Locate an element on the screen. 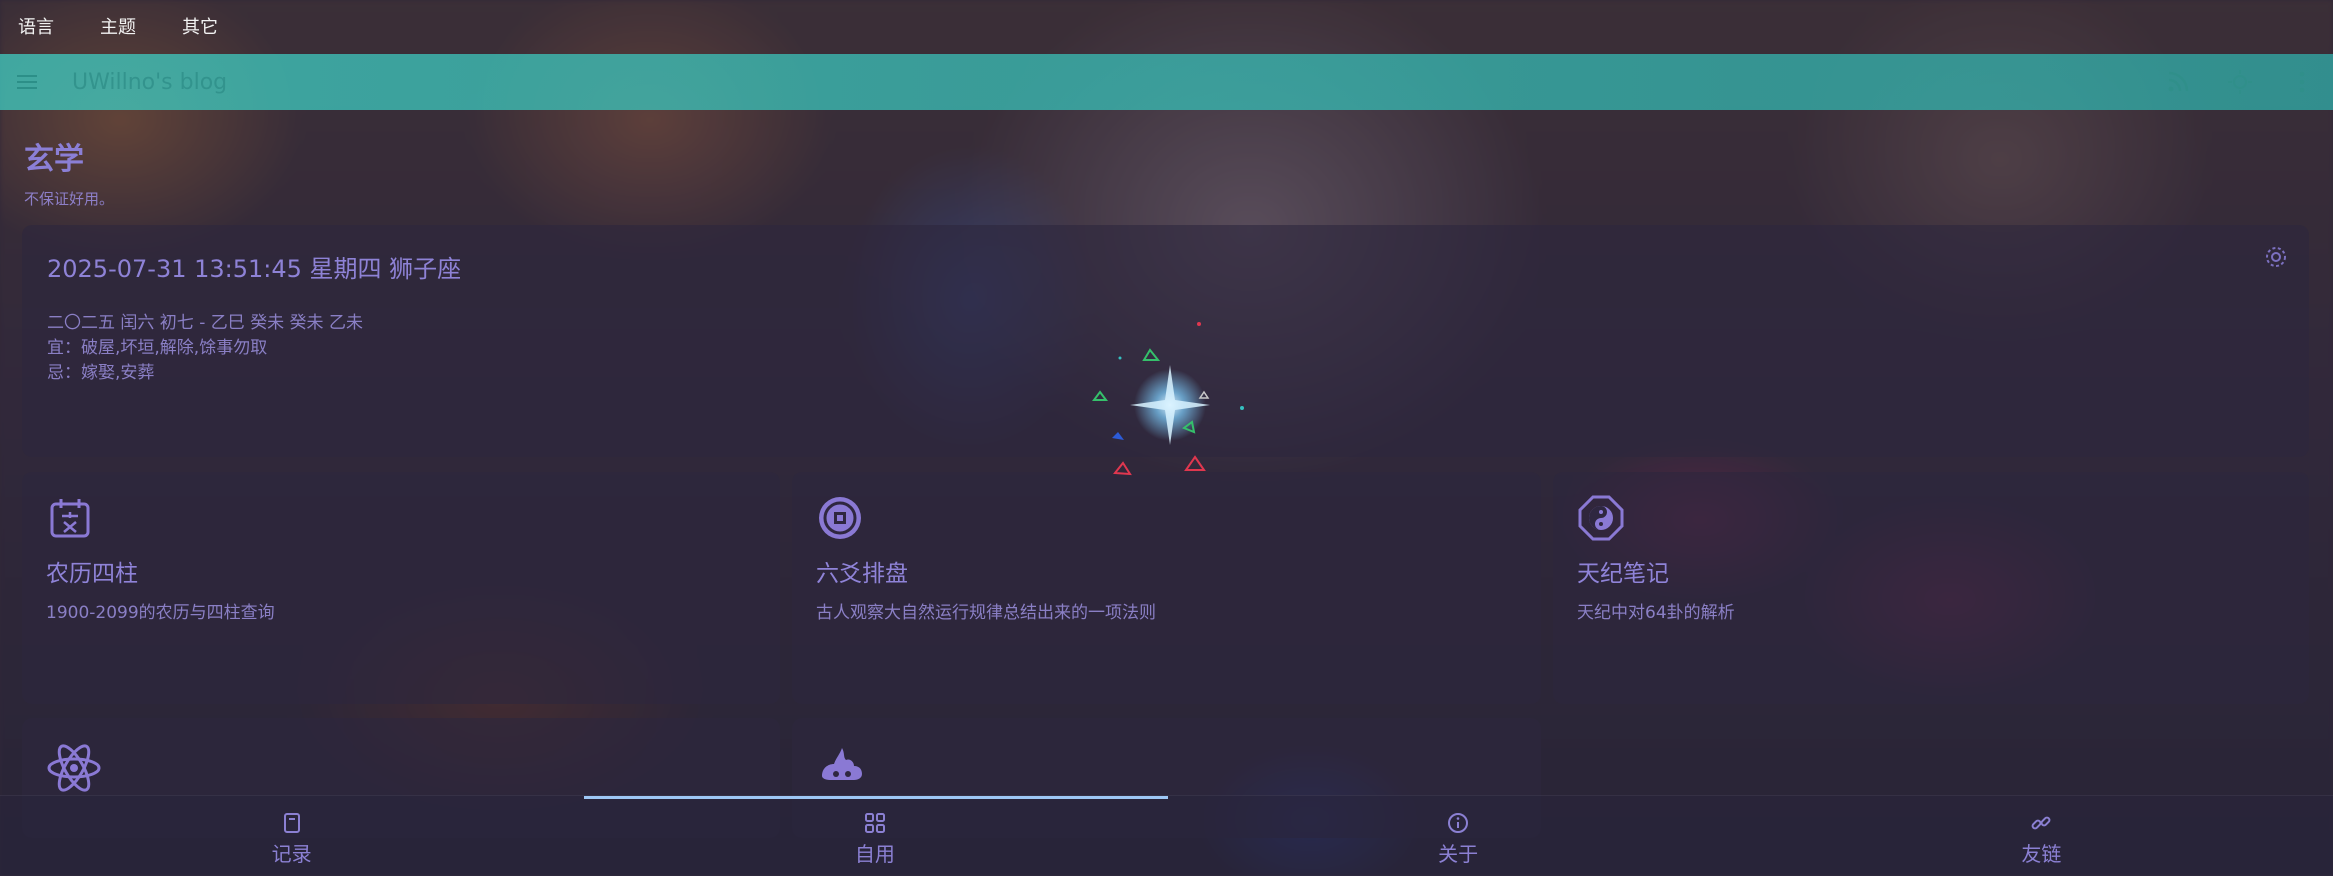 The height and width of the screenshot is (876, 2333). menu-theme: 主题 is located at coordinates (118, 26).